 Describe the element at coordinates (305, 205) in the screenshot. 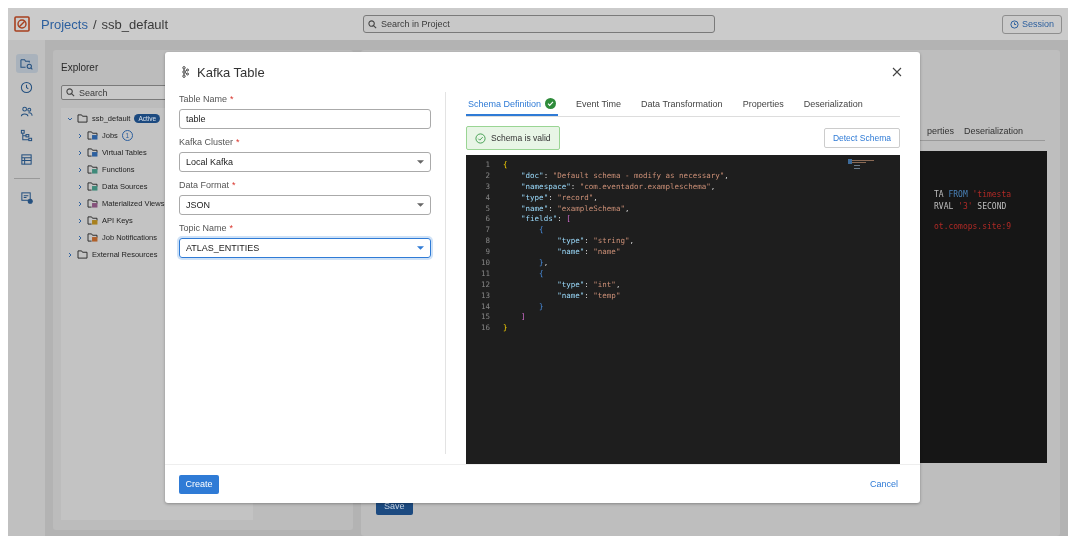

I see `dropdown: JSON` at that location.